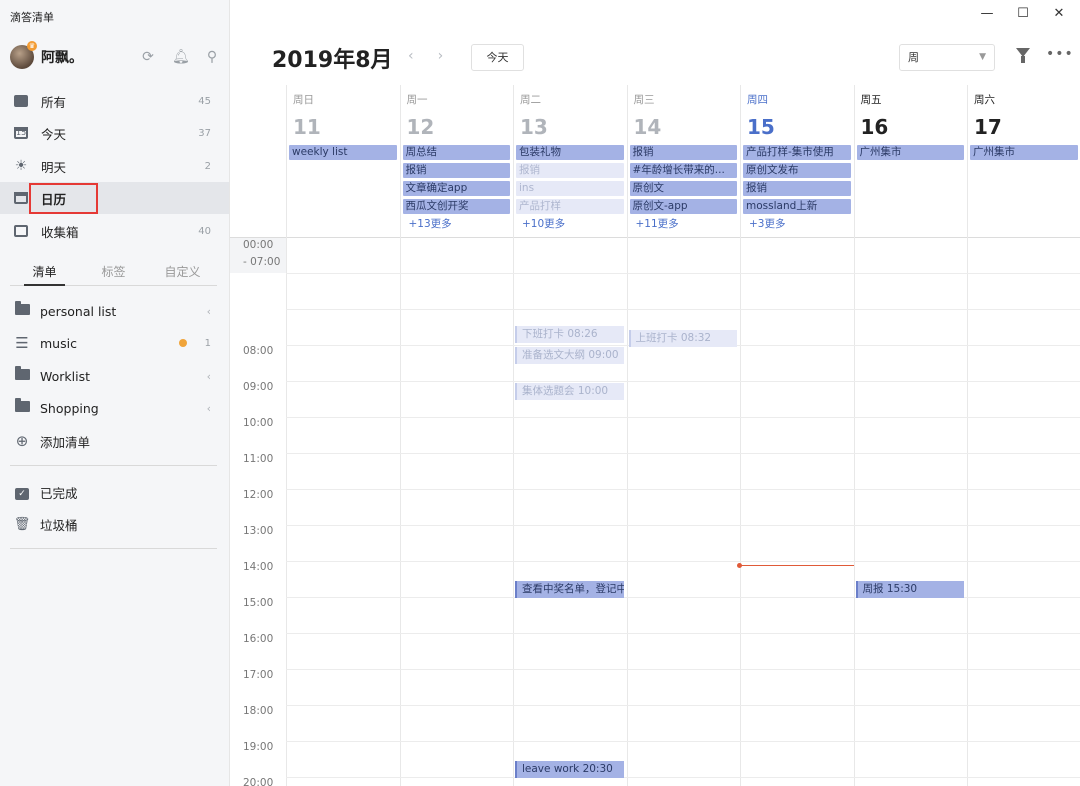  Describe the element at coordinates (307, 127) in the screenshot. I see `day-date: 11` at that location.